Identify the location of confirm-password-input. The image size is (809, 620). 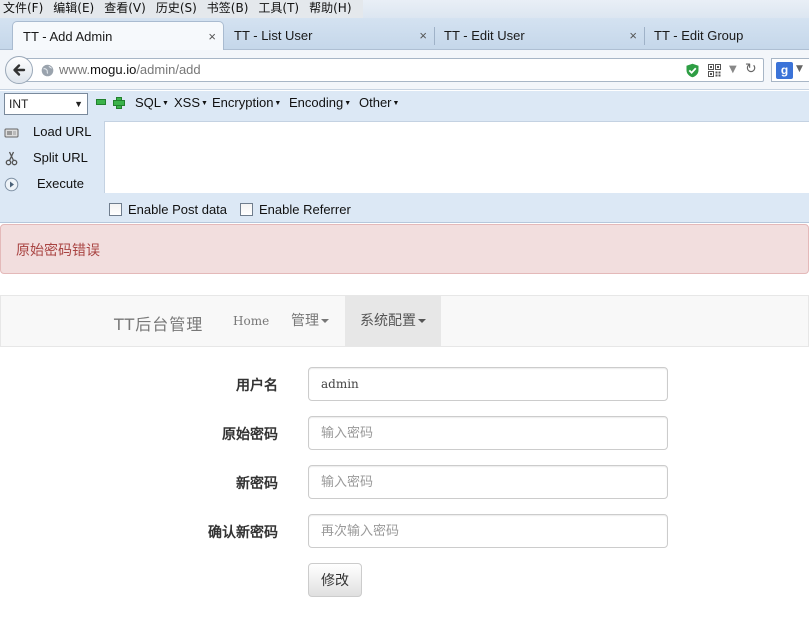
(488, 531).